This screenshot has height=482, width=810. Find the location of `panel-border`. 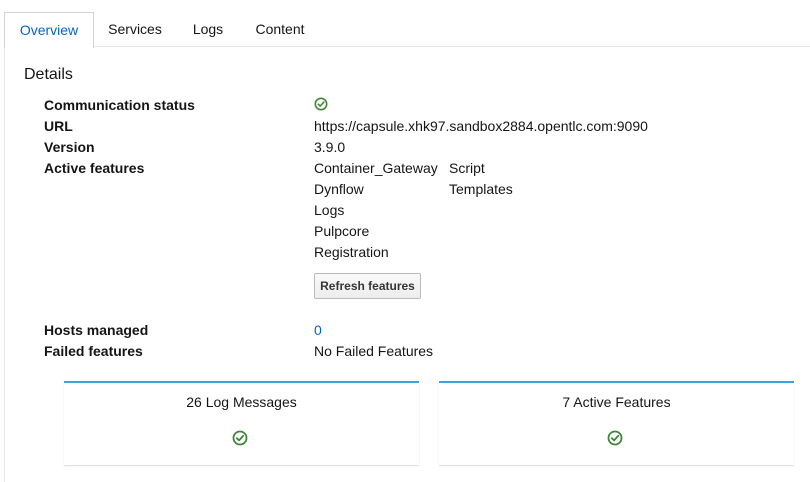

panel-border is located at coordinates (4, 264).